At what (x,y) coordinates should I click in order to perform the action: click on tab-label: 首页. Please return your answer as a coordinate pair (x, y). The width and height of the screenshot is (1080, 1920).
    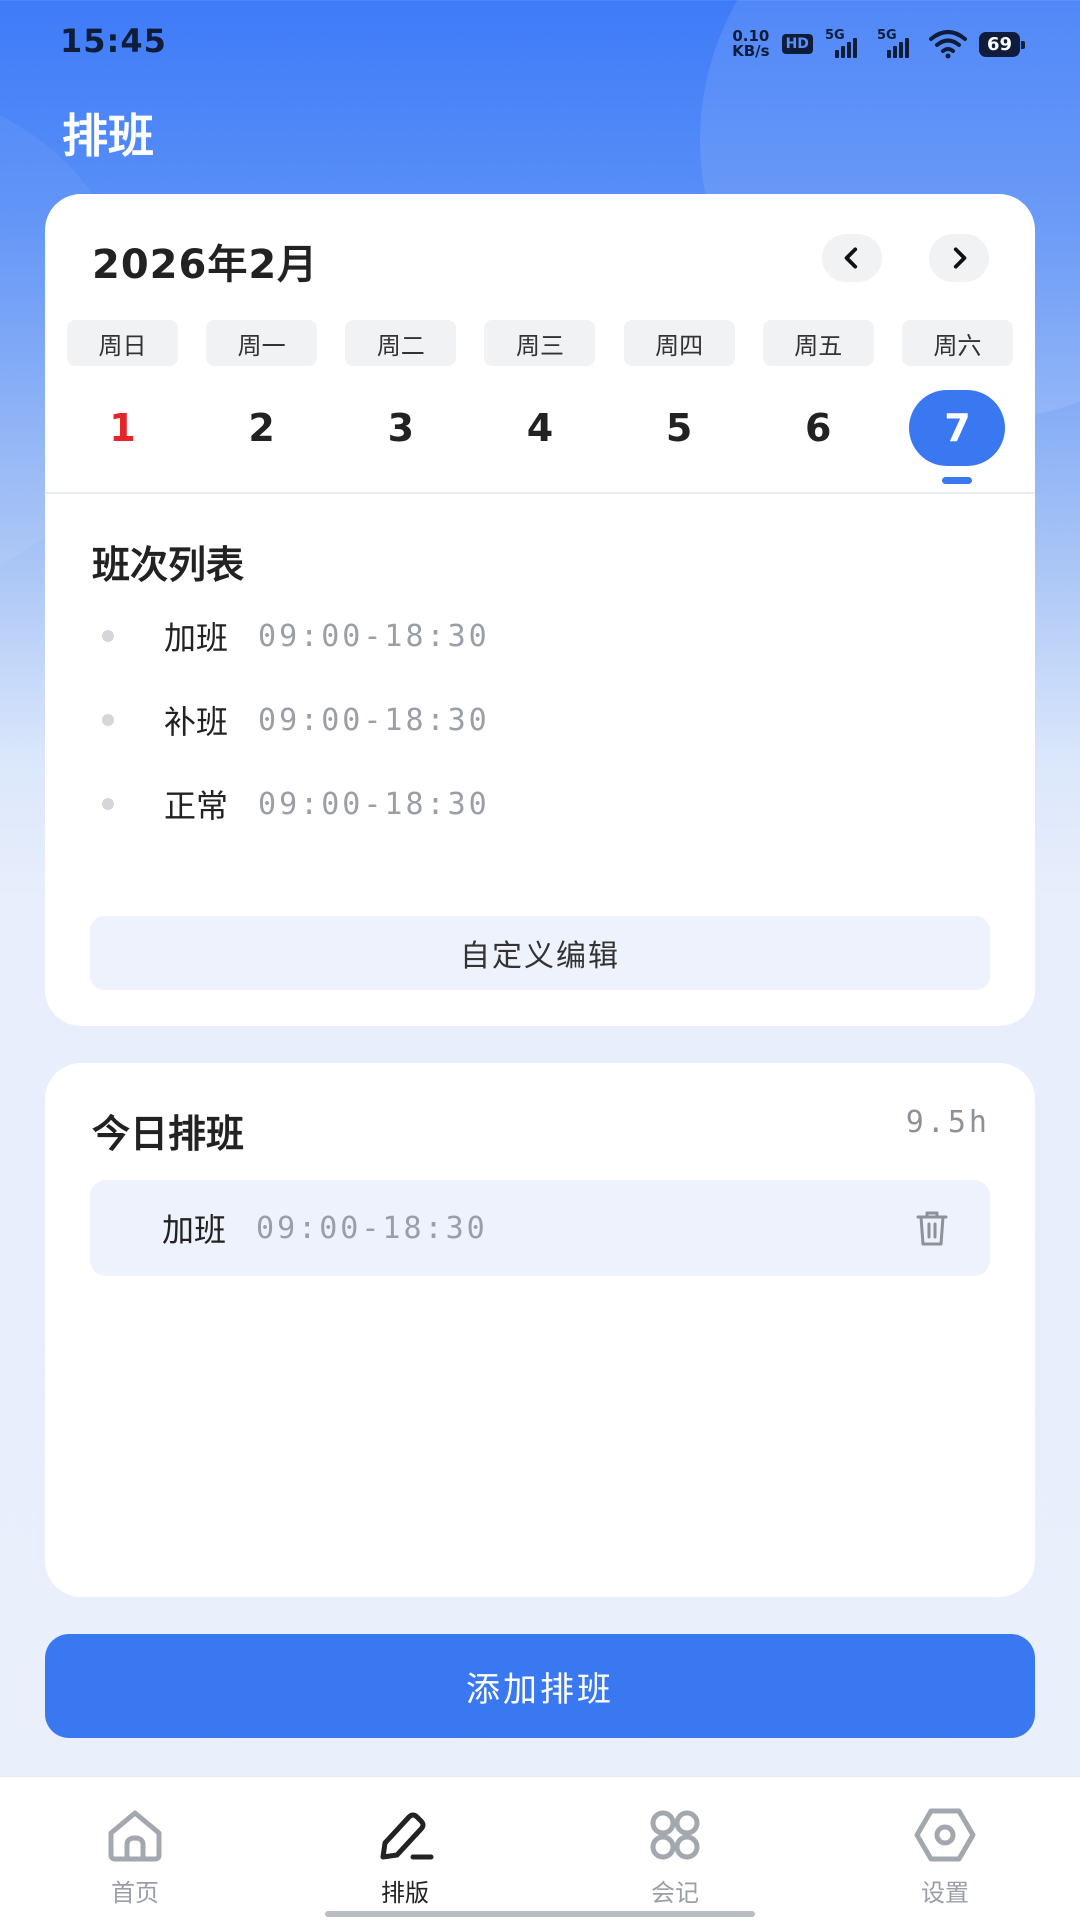
    Looking at the image, I should click on (135, 1893).